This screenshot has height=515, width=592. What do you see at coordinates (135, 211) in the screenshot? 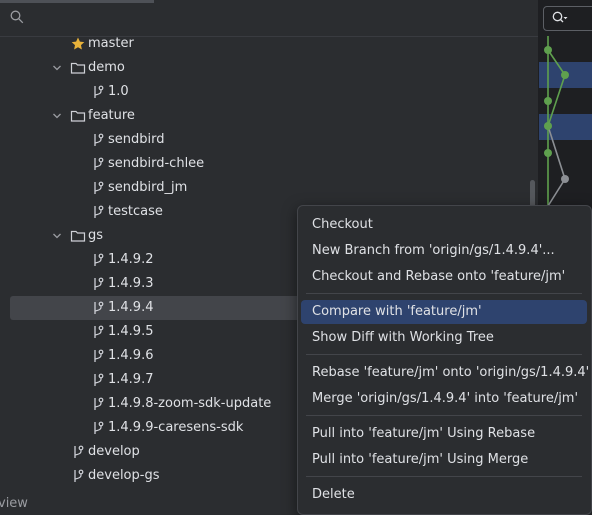
I see `tree-row-label: testcase` at bounding box center [135, 211].